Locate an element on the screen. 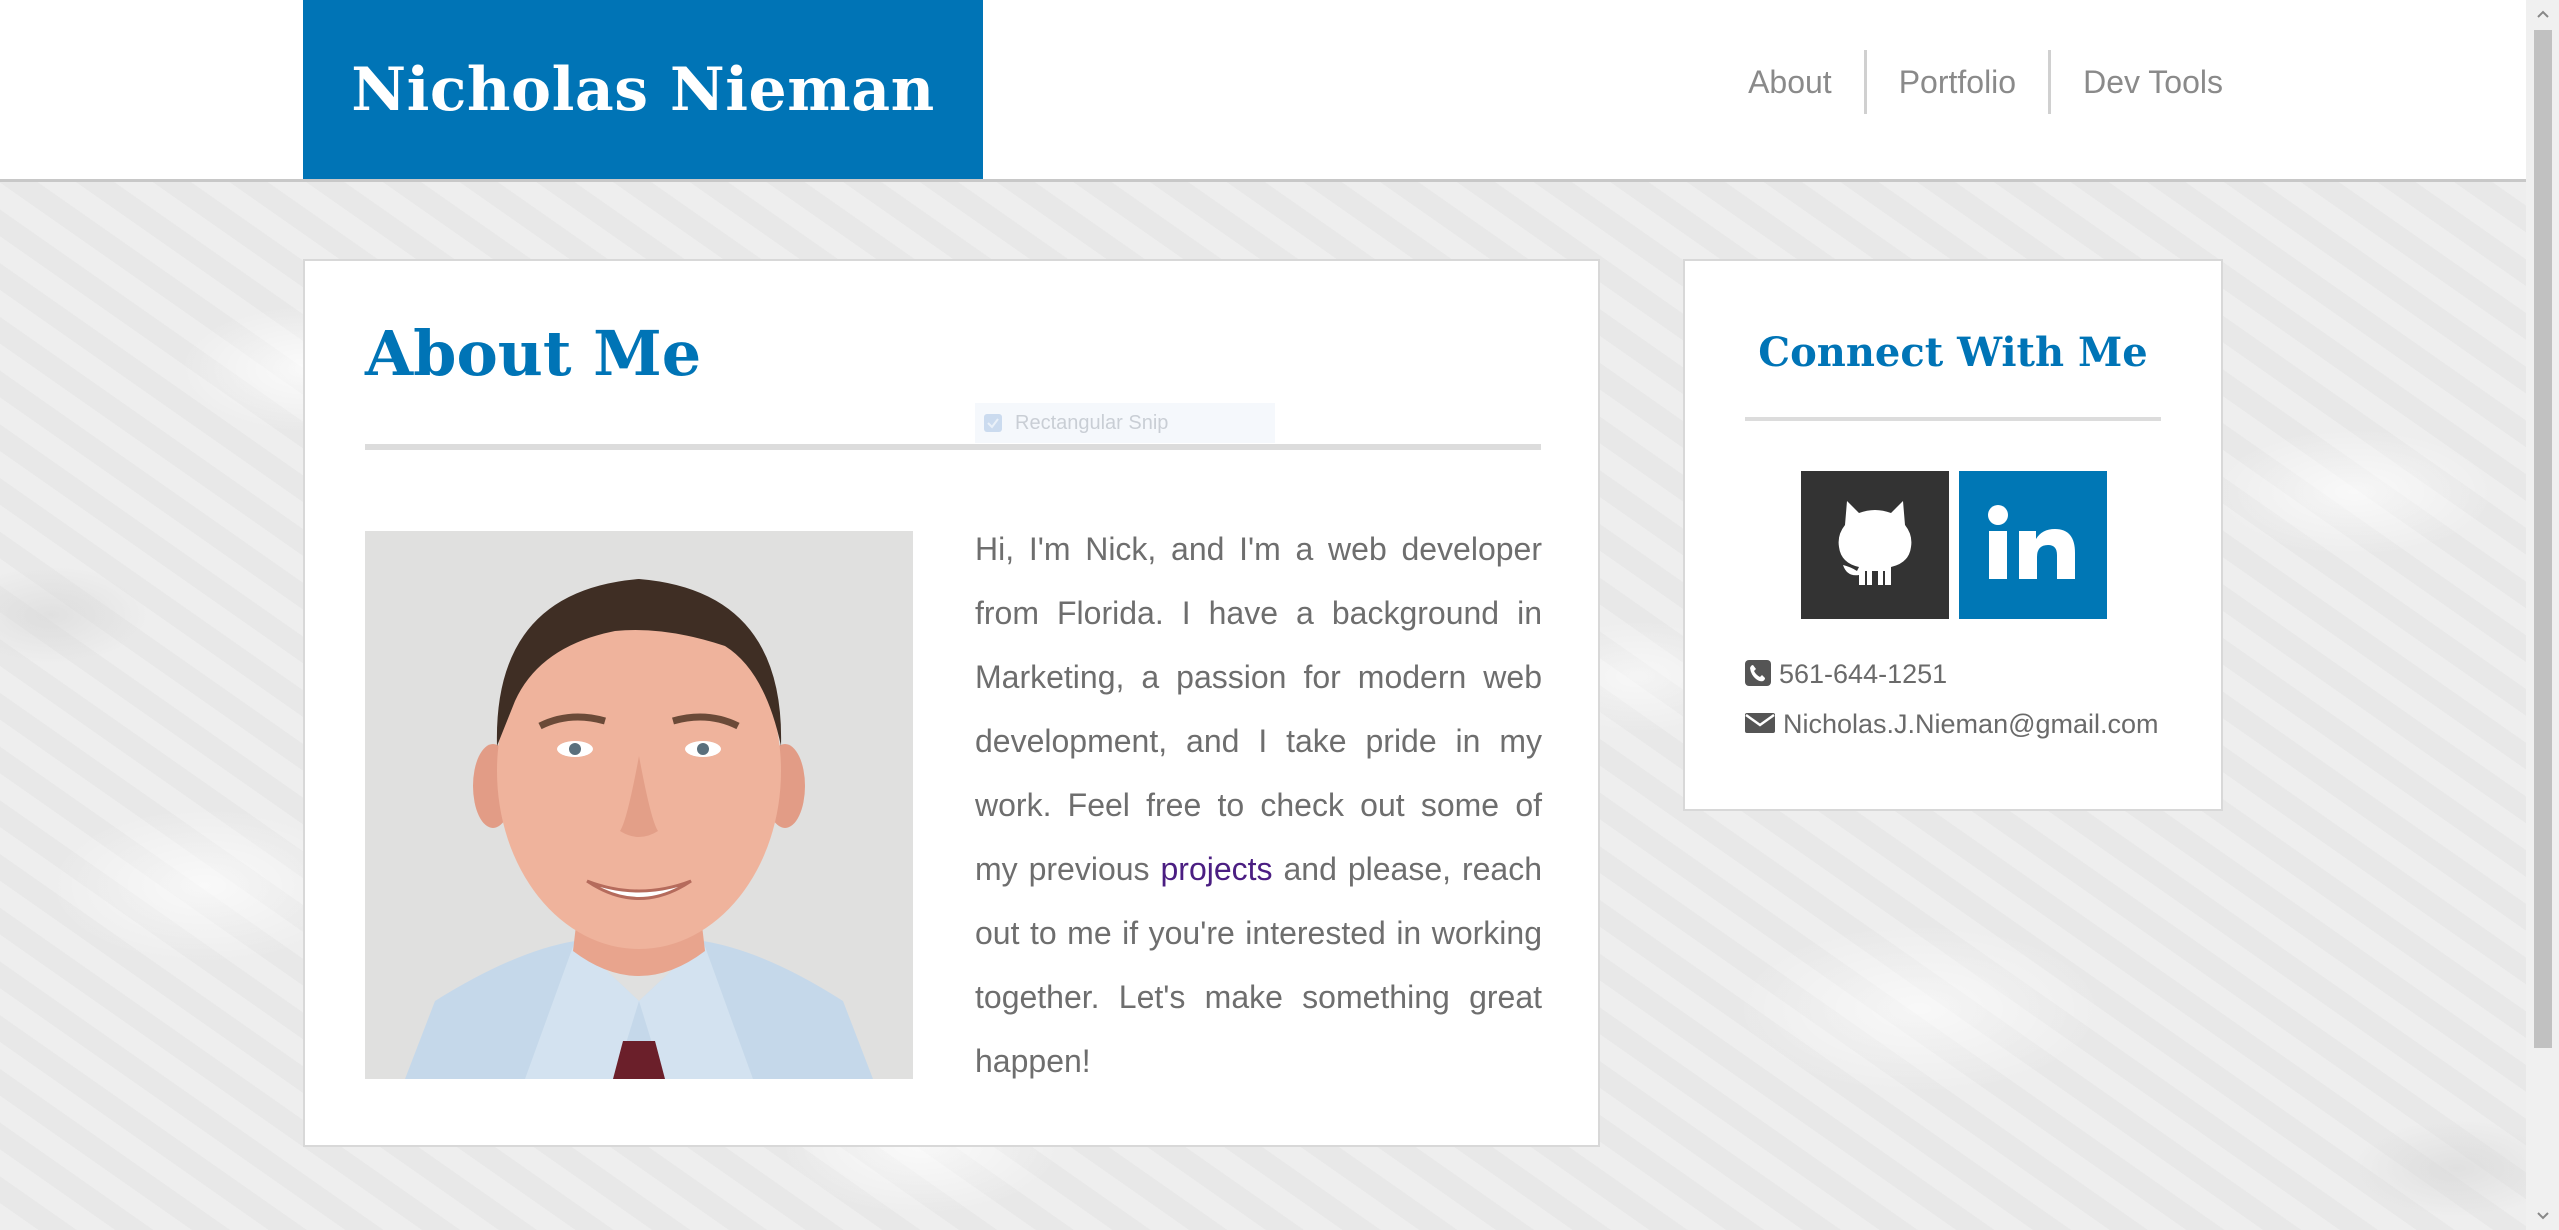 The height and width of the screenshot is (1230, 2559). connect-divider is located at coordinates (1953, 419).